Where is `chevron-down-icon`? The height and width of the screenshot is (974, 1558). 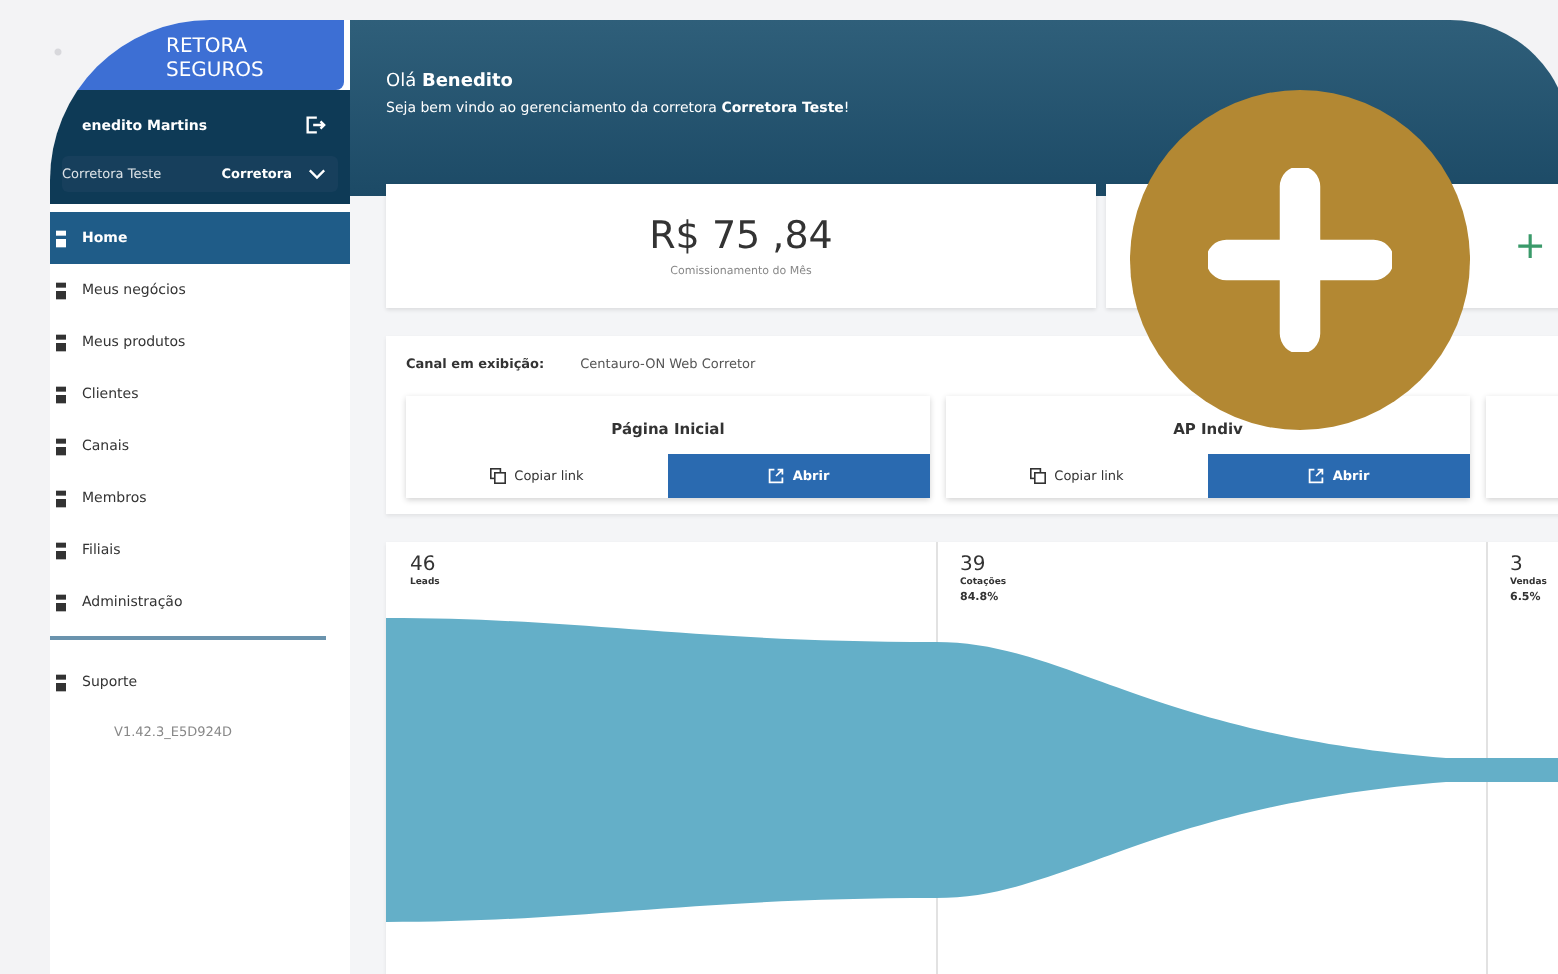 chevron-down-icon is located at coordinates (317, 174).